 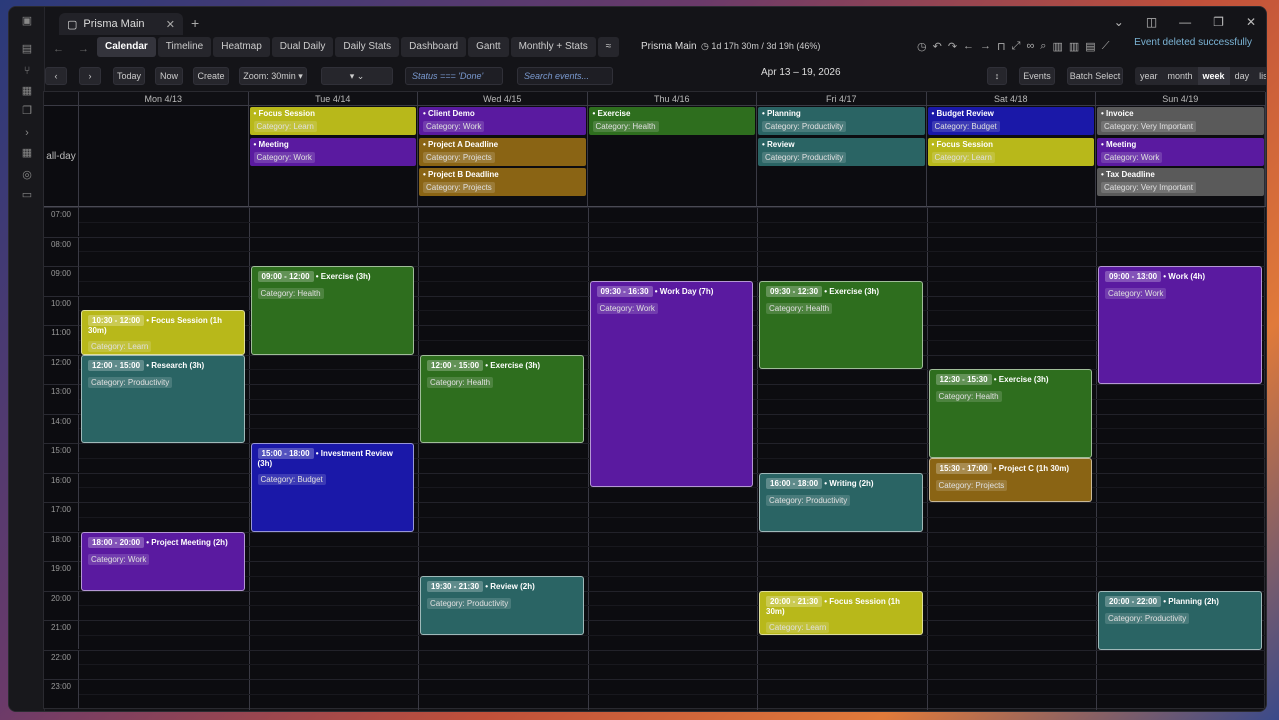 I want to click on day-header: Thu 4/16, so click(x=672, y=99).